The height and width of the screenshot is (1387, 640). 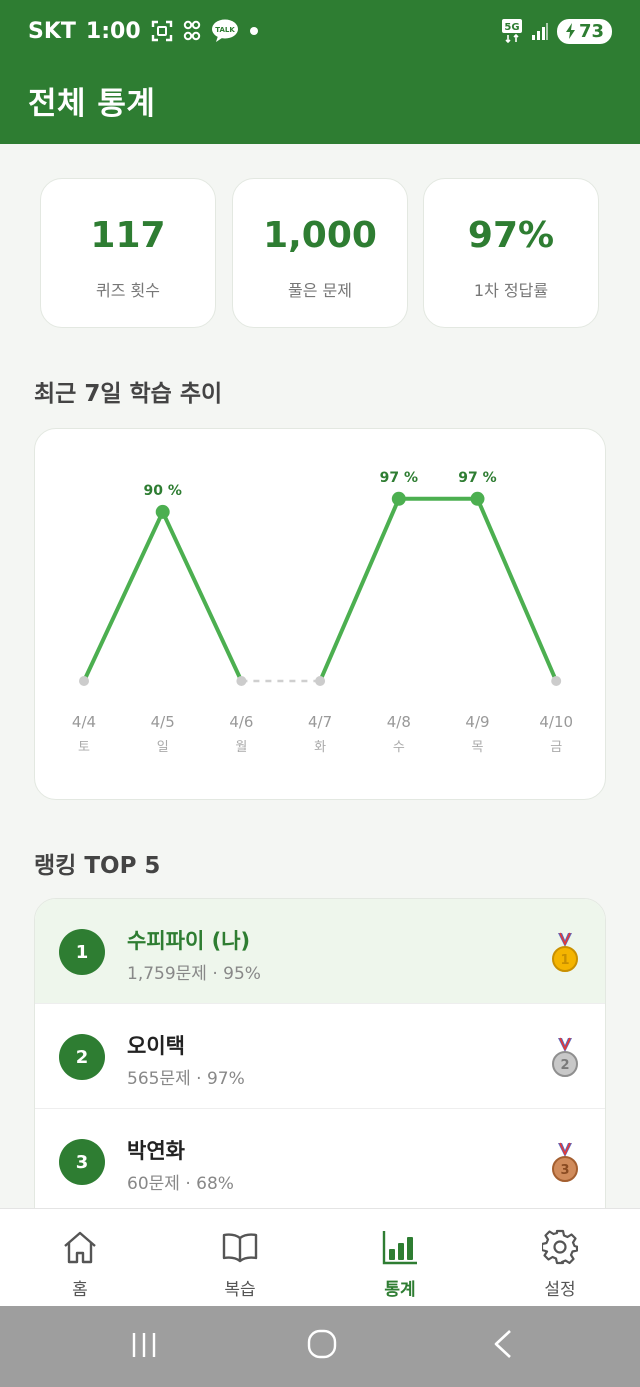 I want to click on signal-icon, so click(x=540, y=31).